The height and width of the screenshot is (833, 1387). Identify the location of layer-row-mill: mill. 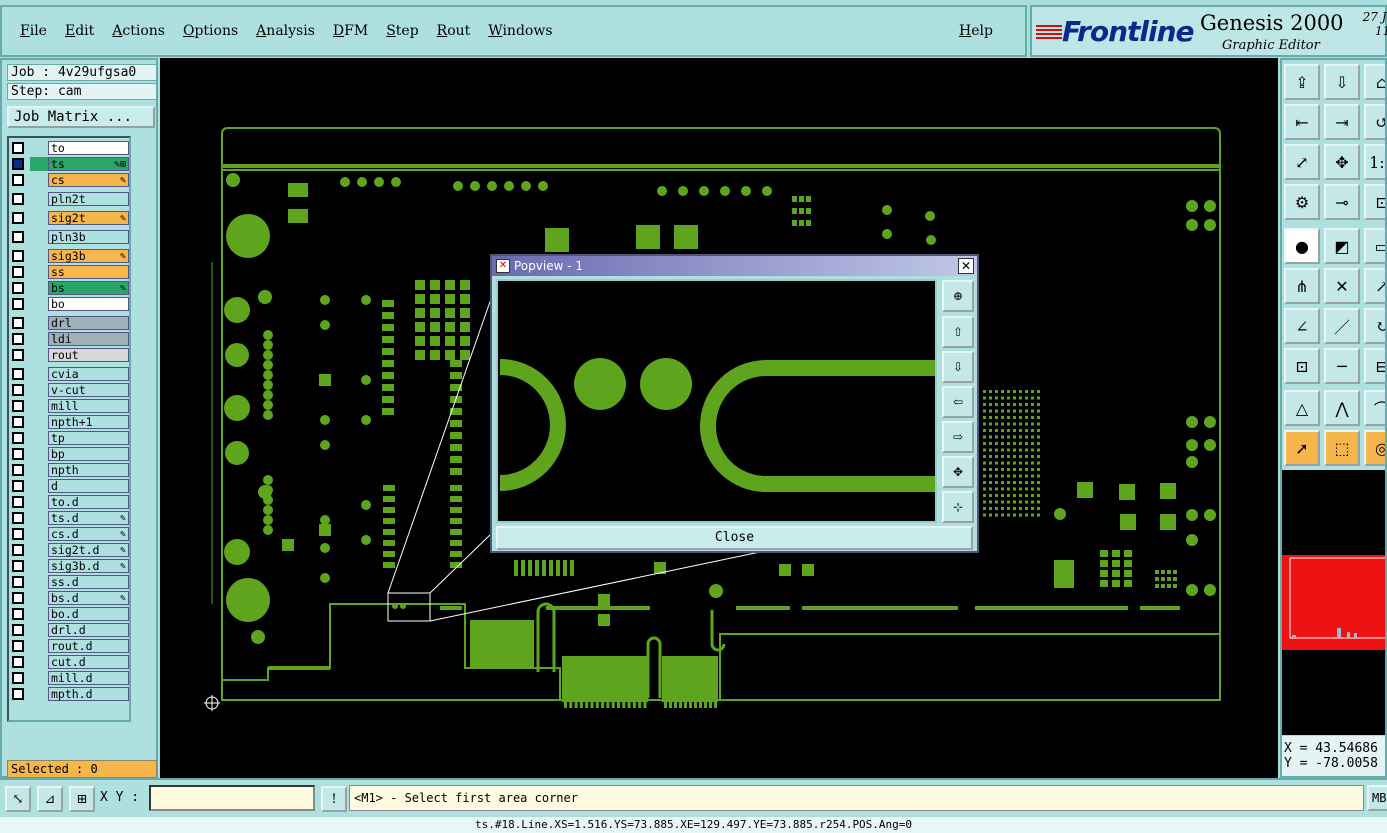
(70, 406).